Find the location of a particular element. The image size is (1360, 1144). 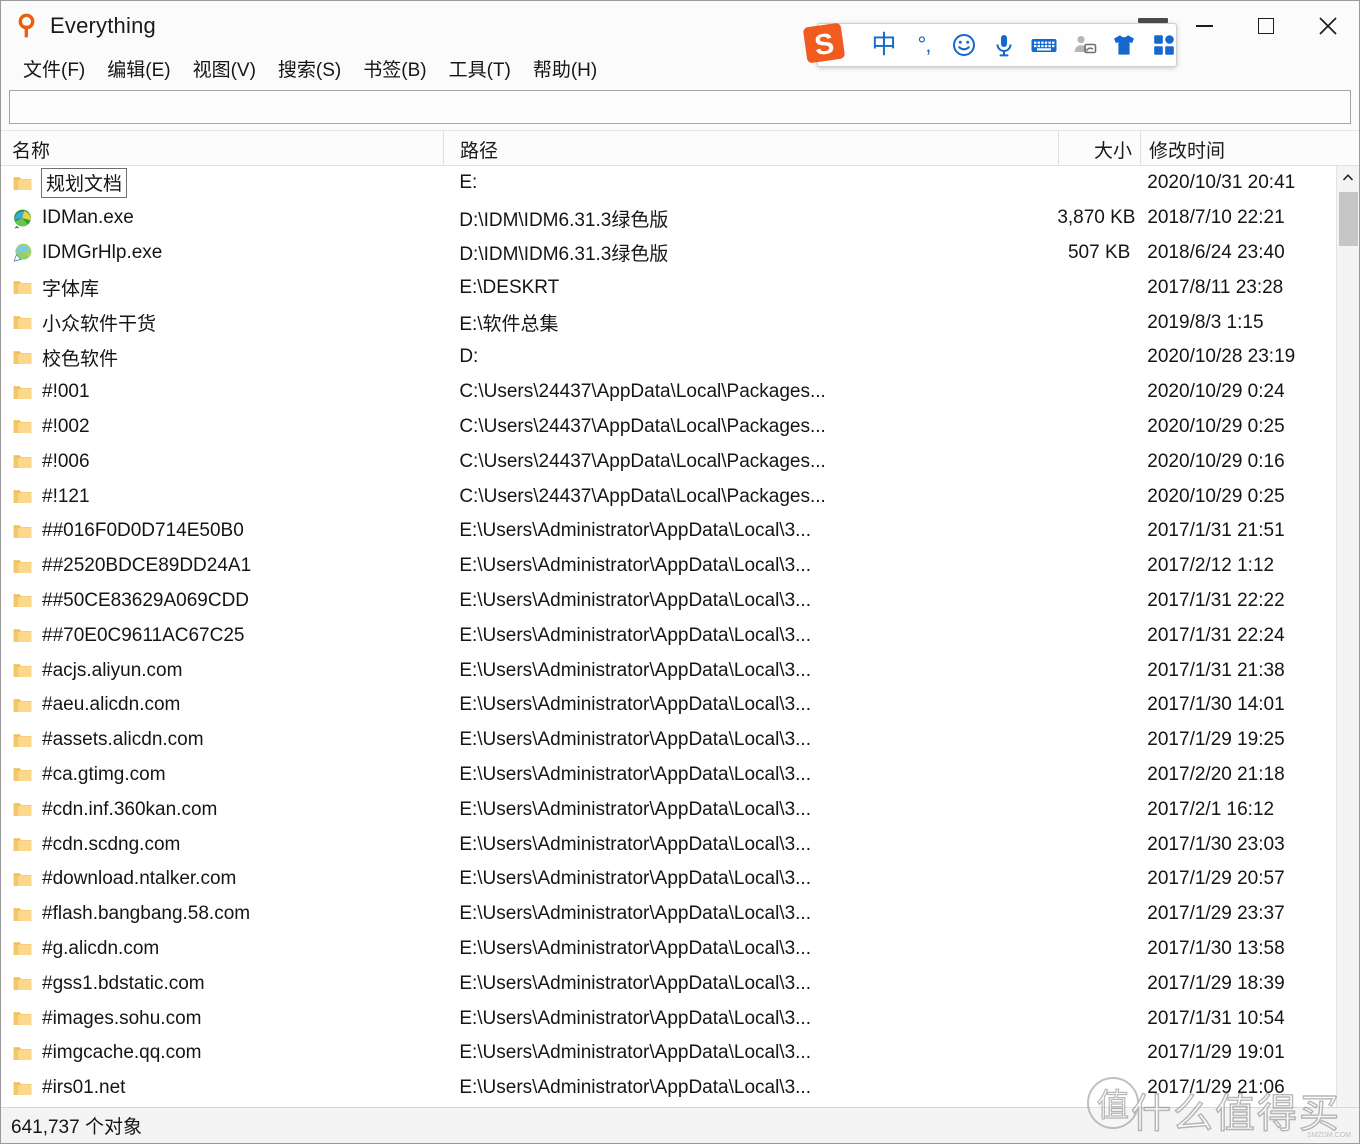

smiley-icon is located at coordinates (964, 45).